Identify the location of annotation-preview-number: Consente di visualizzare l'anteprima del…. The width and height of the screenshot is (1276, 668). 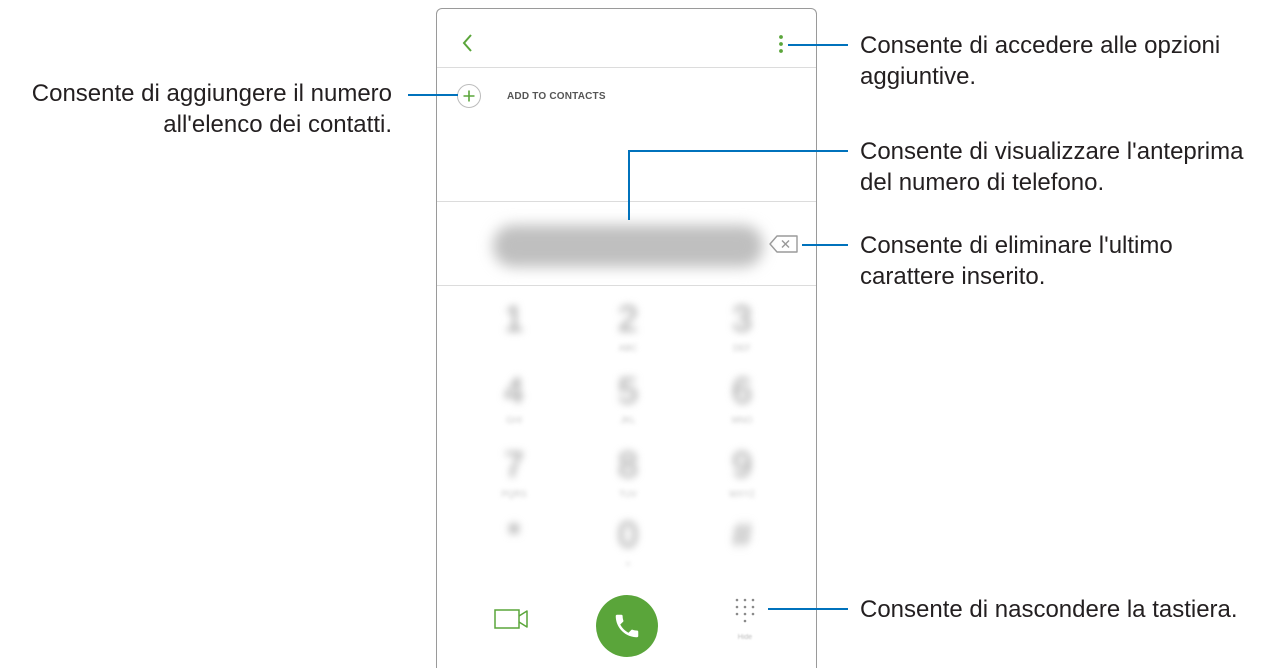
(1051, 167).